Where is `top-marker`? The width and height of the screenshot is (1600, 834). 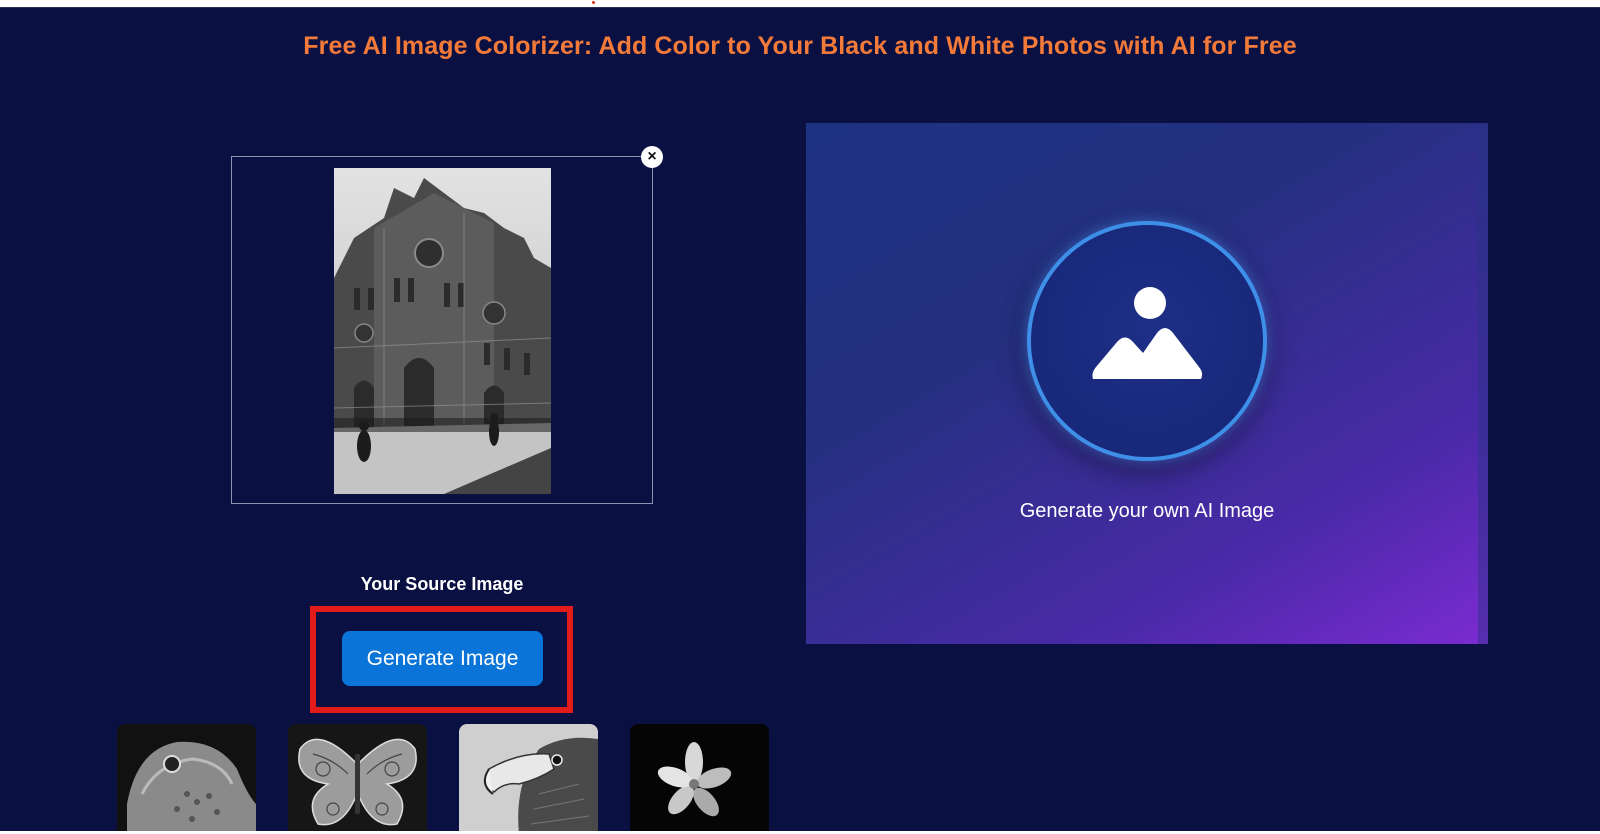
top-marker is located at coordinates (593, 2).